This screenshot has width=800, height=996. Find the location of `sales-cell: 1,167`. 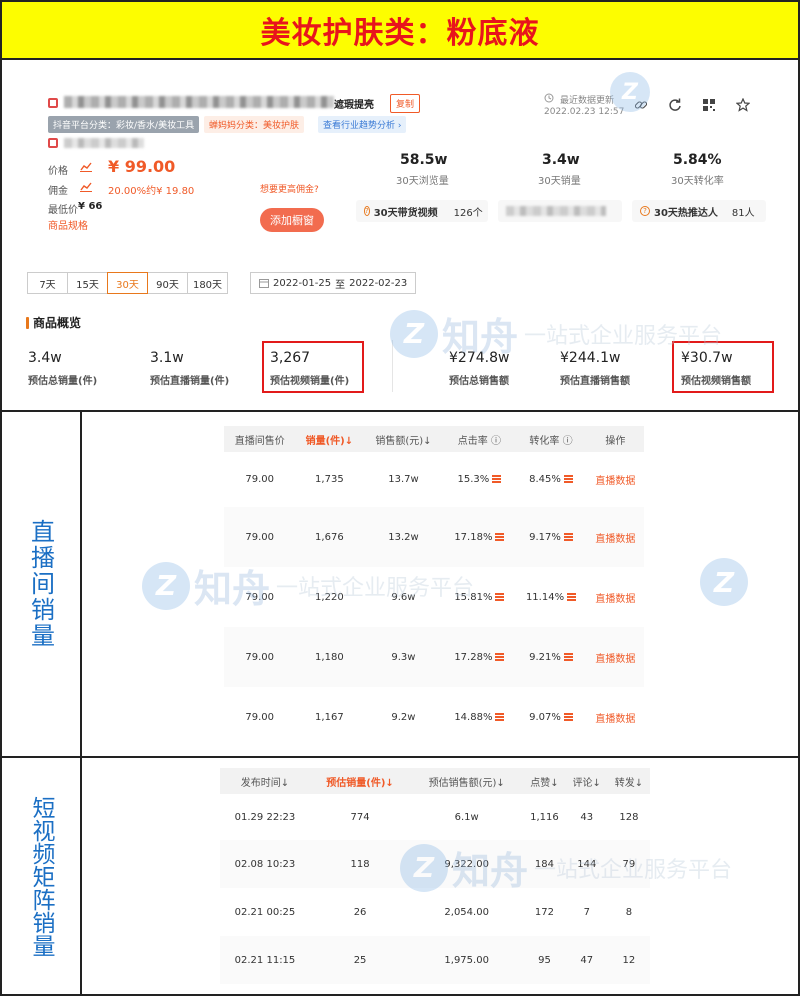

sales-cell: 1,167 is located at coordinates (329, 717).